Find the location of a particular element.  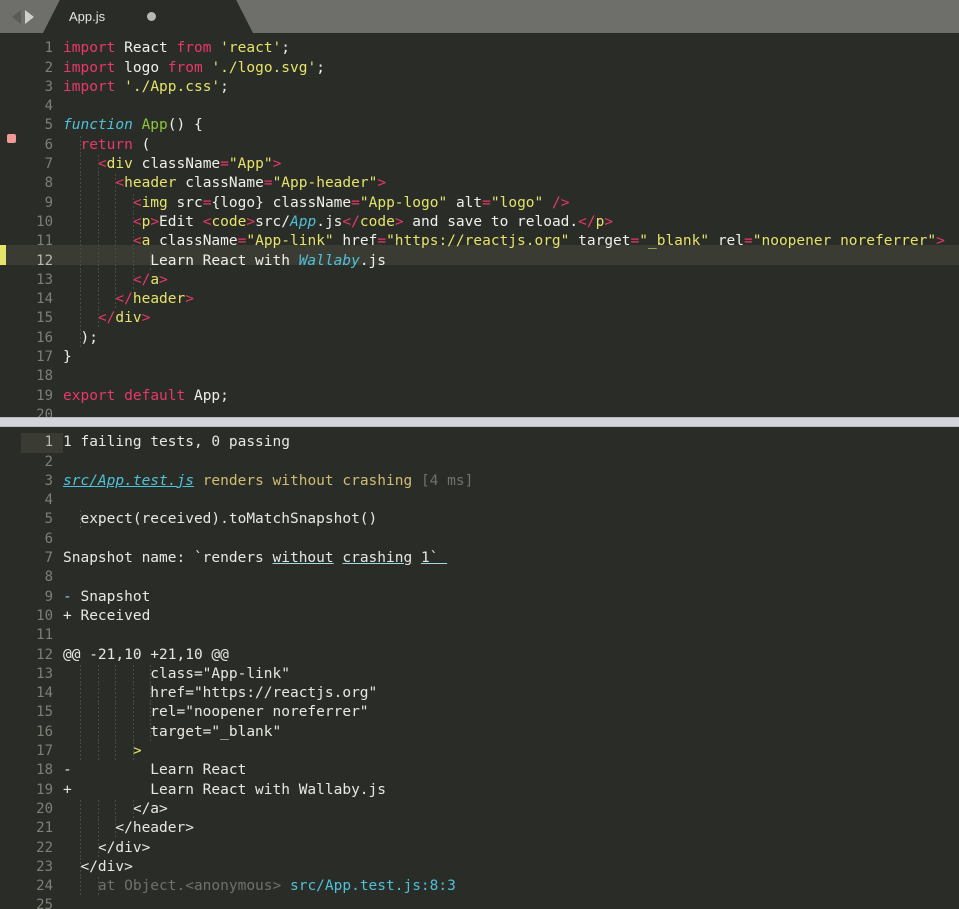

code-line: 12 @@ -21,10 +21,10 @@ is located at coordinates (479, 651).